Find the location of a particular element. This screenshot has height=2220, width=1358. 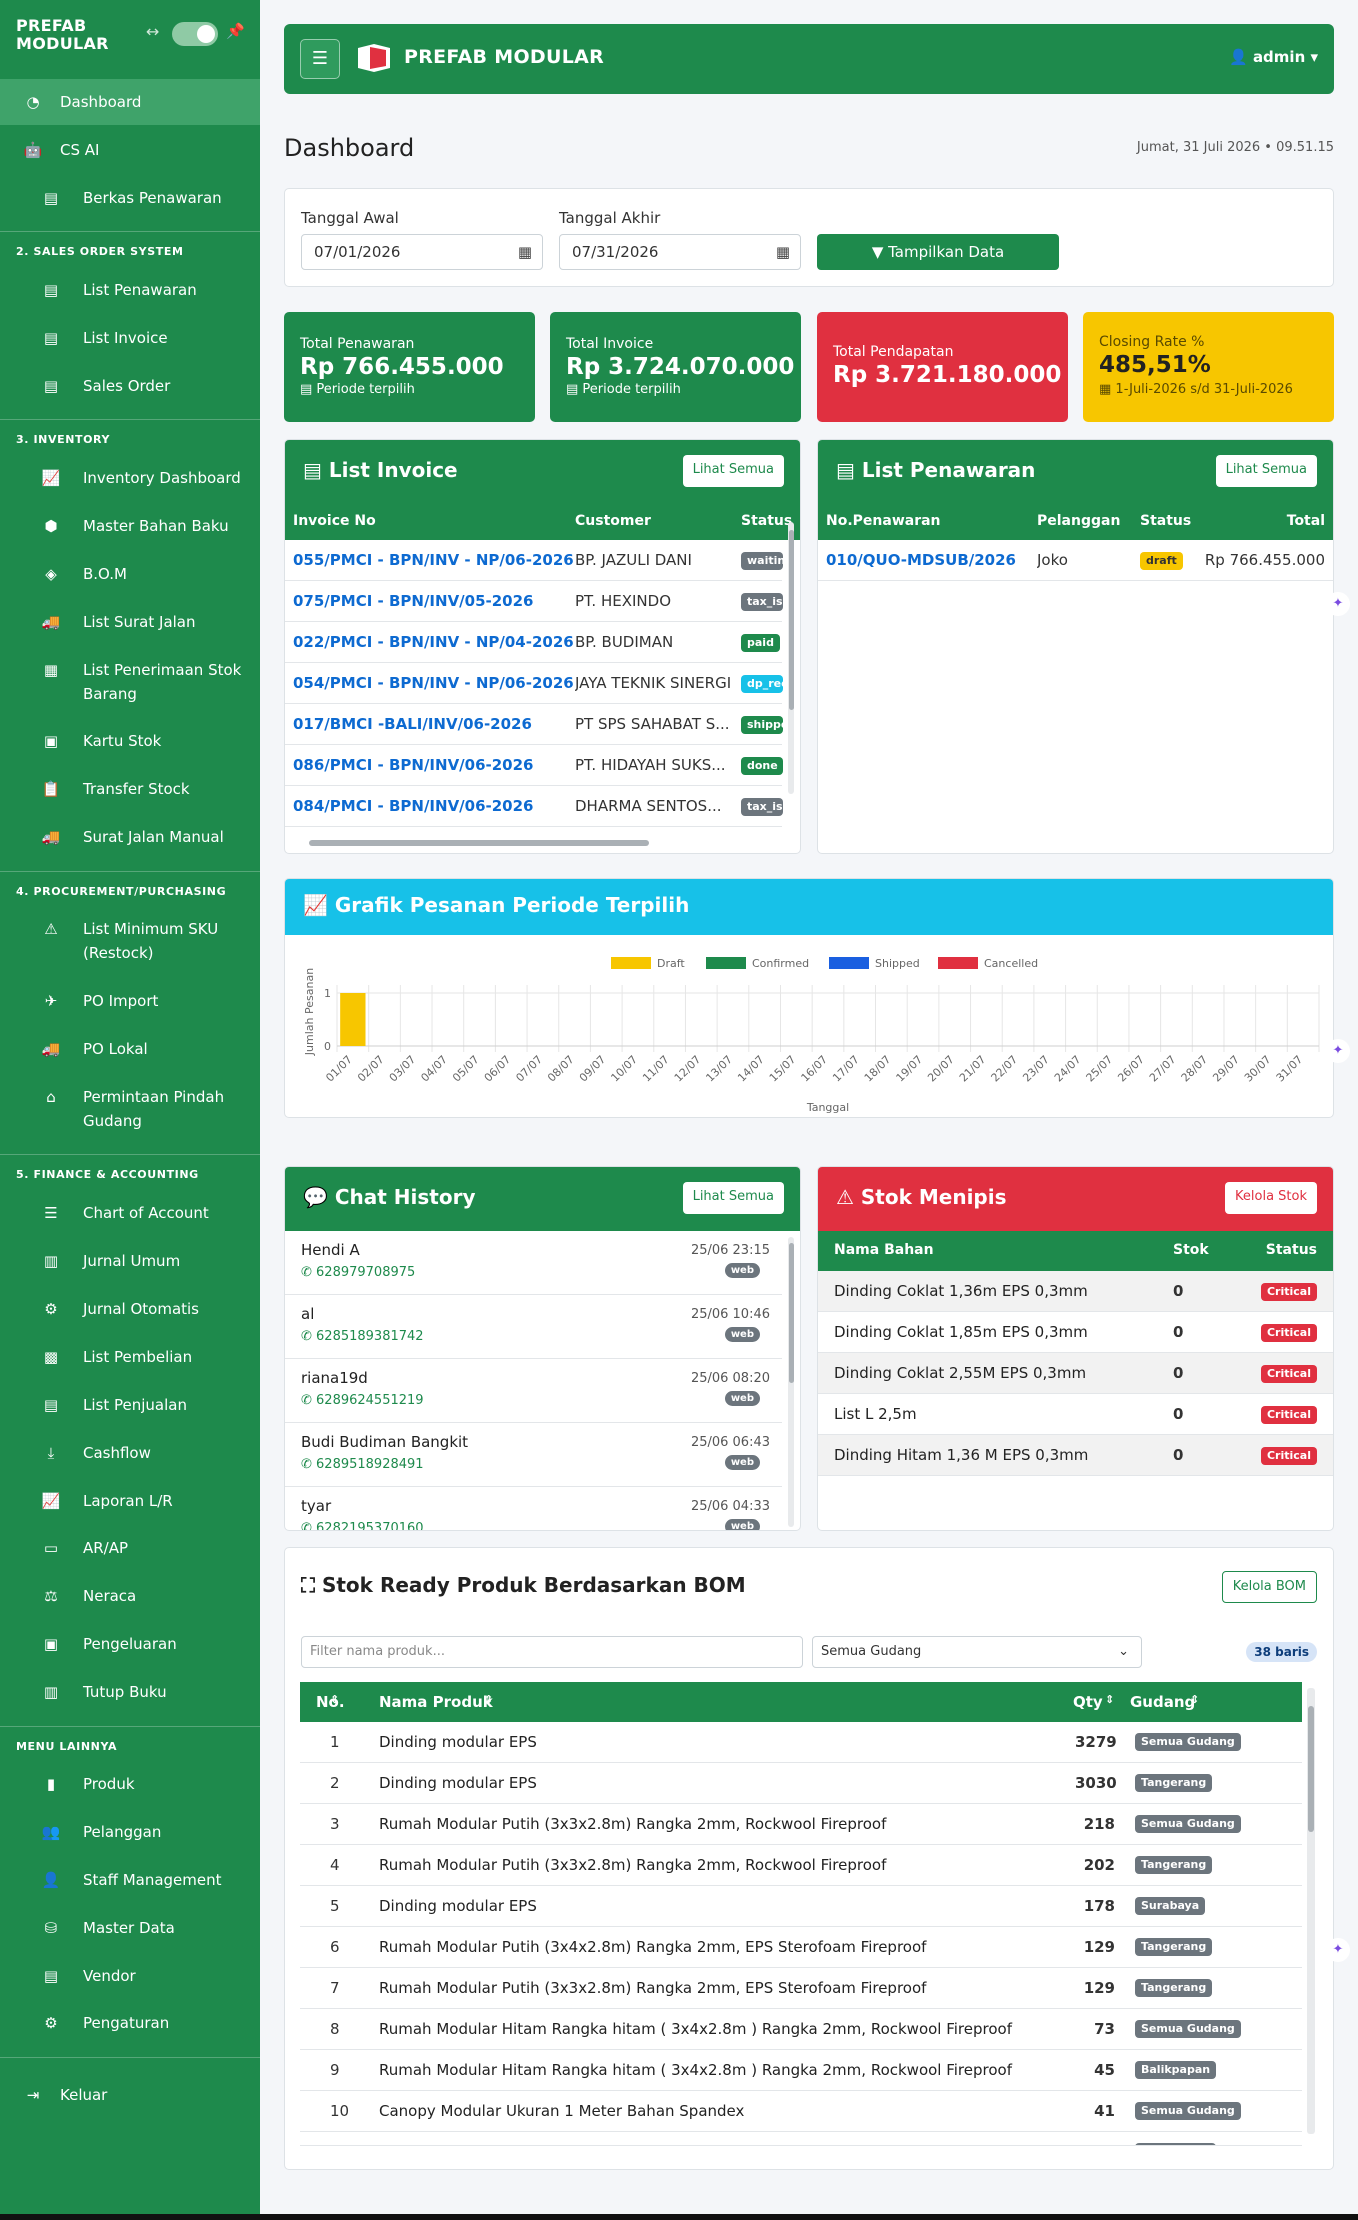

bom-scrollbar-thumb is located at coordinates (1311, 1769).